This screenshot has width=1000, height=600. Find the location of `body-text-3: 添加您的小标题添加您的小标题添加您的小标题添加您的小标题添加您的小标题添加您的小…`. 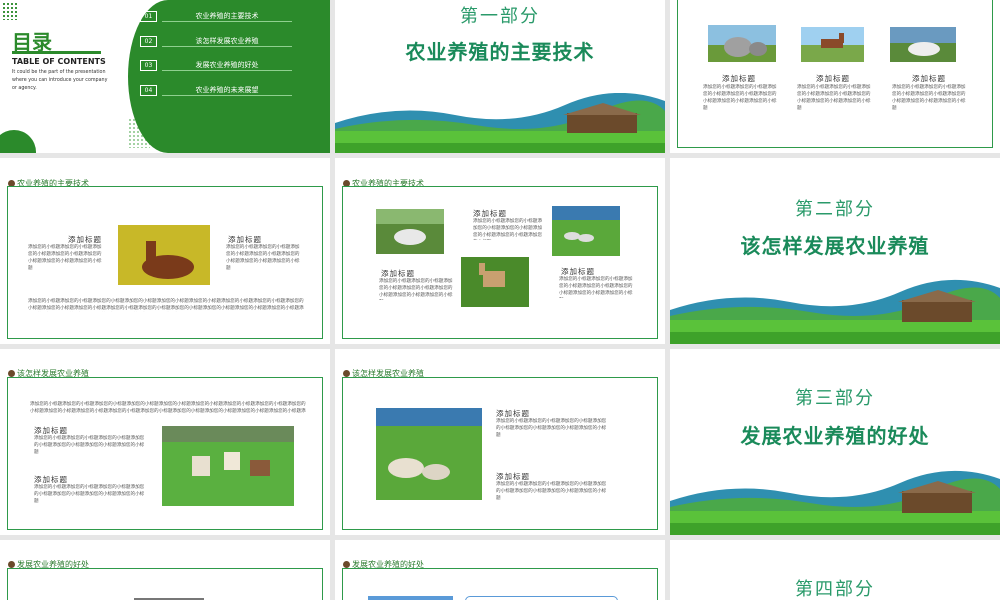

body-text-3: 添加您的小标题添加您的小标题添加您的小标题添加您的小标题添加您的小标题添加您的小… is located at coordinates (929, 98).